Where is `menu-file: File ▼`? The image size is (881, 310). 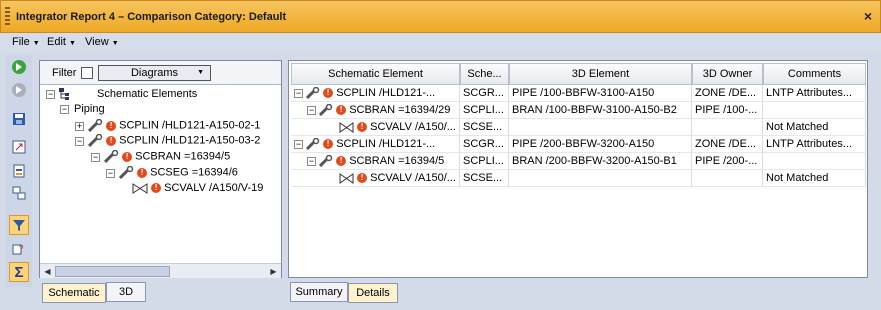
menu-file: File ▼ is located at coordinates (26, 42).